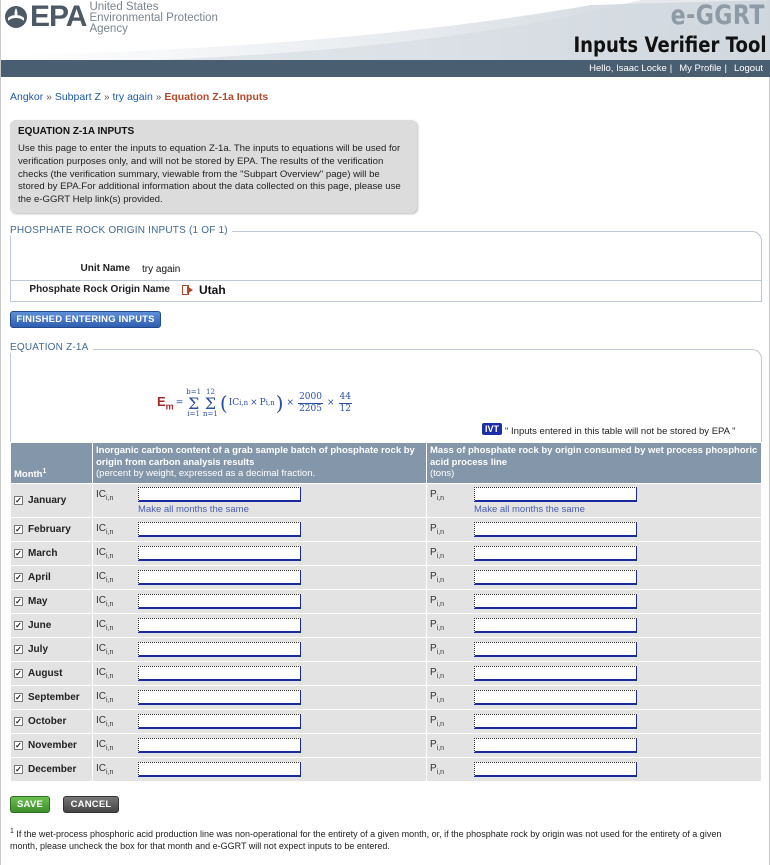 The image size is (770, 865). I want to click on breadcrumb-current: Equation Z-1a Inputs, so click(216, 97).